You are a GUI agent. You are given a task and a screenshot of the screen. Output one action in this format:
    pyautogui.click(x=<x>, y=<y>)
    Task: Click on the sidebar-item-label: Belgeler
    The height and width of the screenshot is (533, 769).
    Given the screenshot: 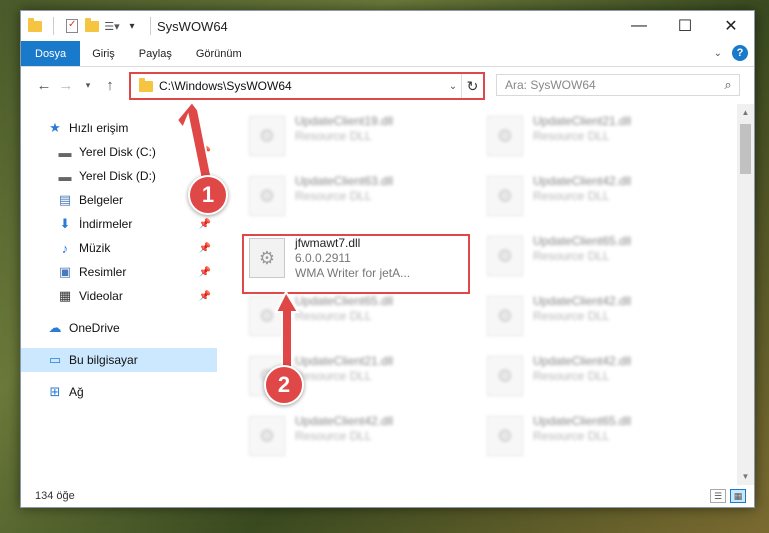 What is the action you would take?
    pyautogui.click(x=101, y=200)
    